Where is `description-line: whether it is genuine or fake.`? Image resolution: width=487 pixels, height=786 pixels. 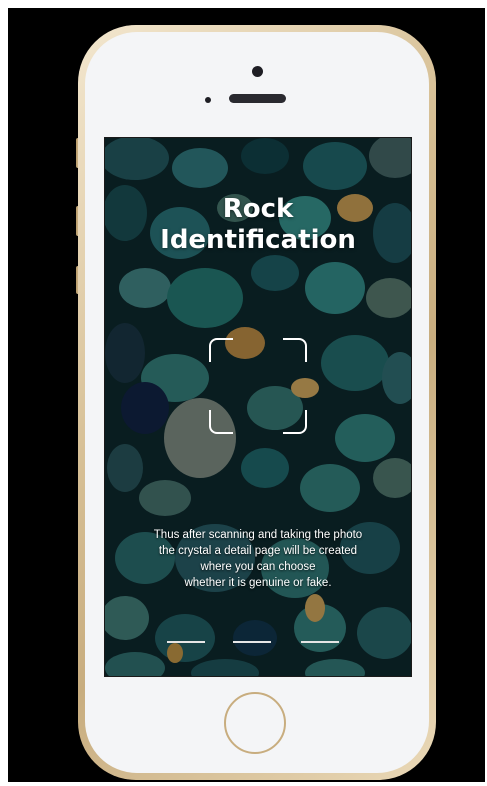
description-line: whether it is genuine or fake. is located at coordinates (258, 583).